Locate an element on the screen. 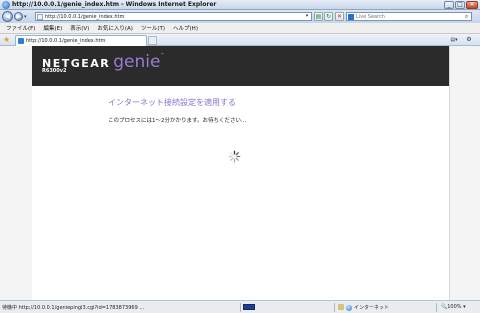 Image resolution: width=480 pixels, height=313 pixels. tools-menu-icon: ⚙ is located at coordinates (469, 40).